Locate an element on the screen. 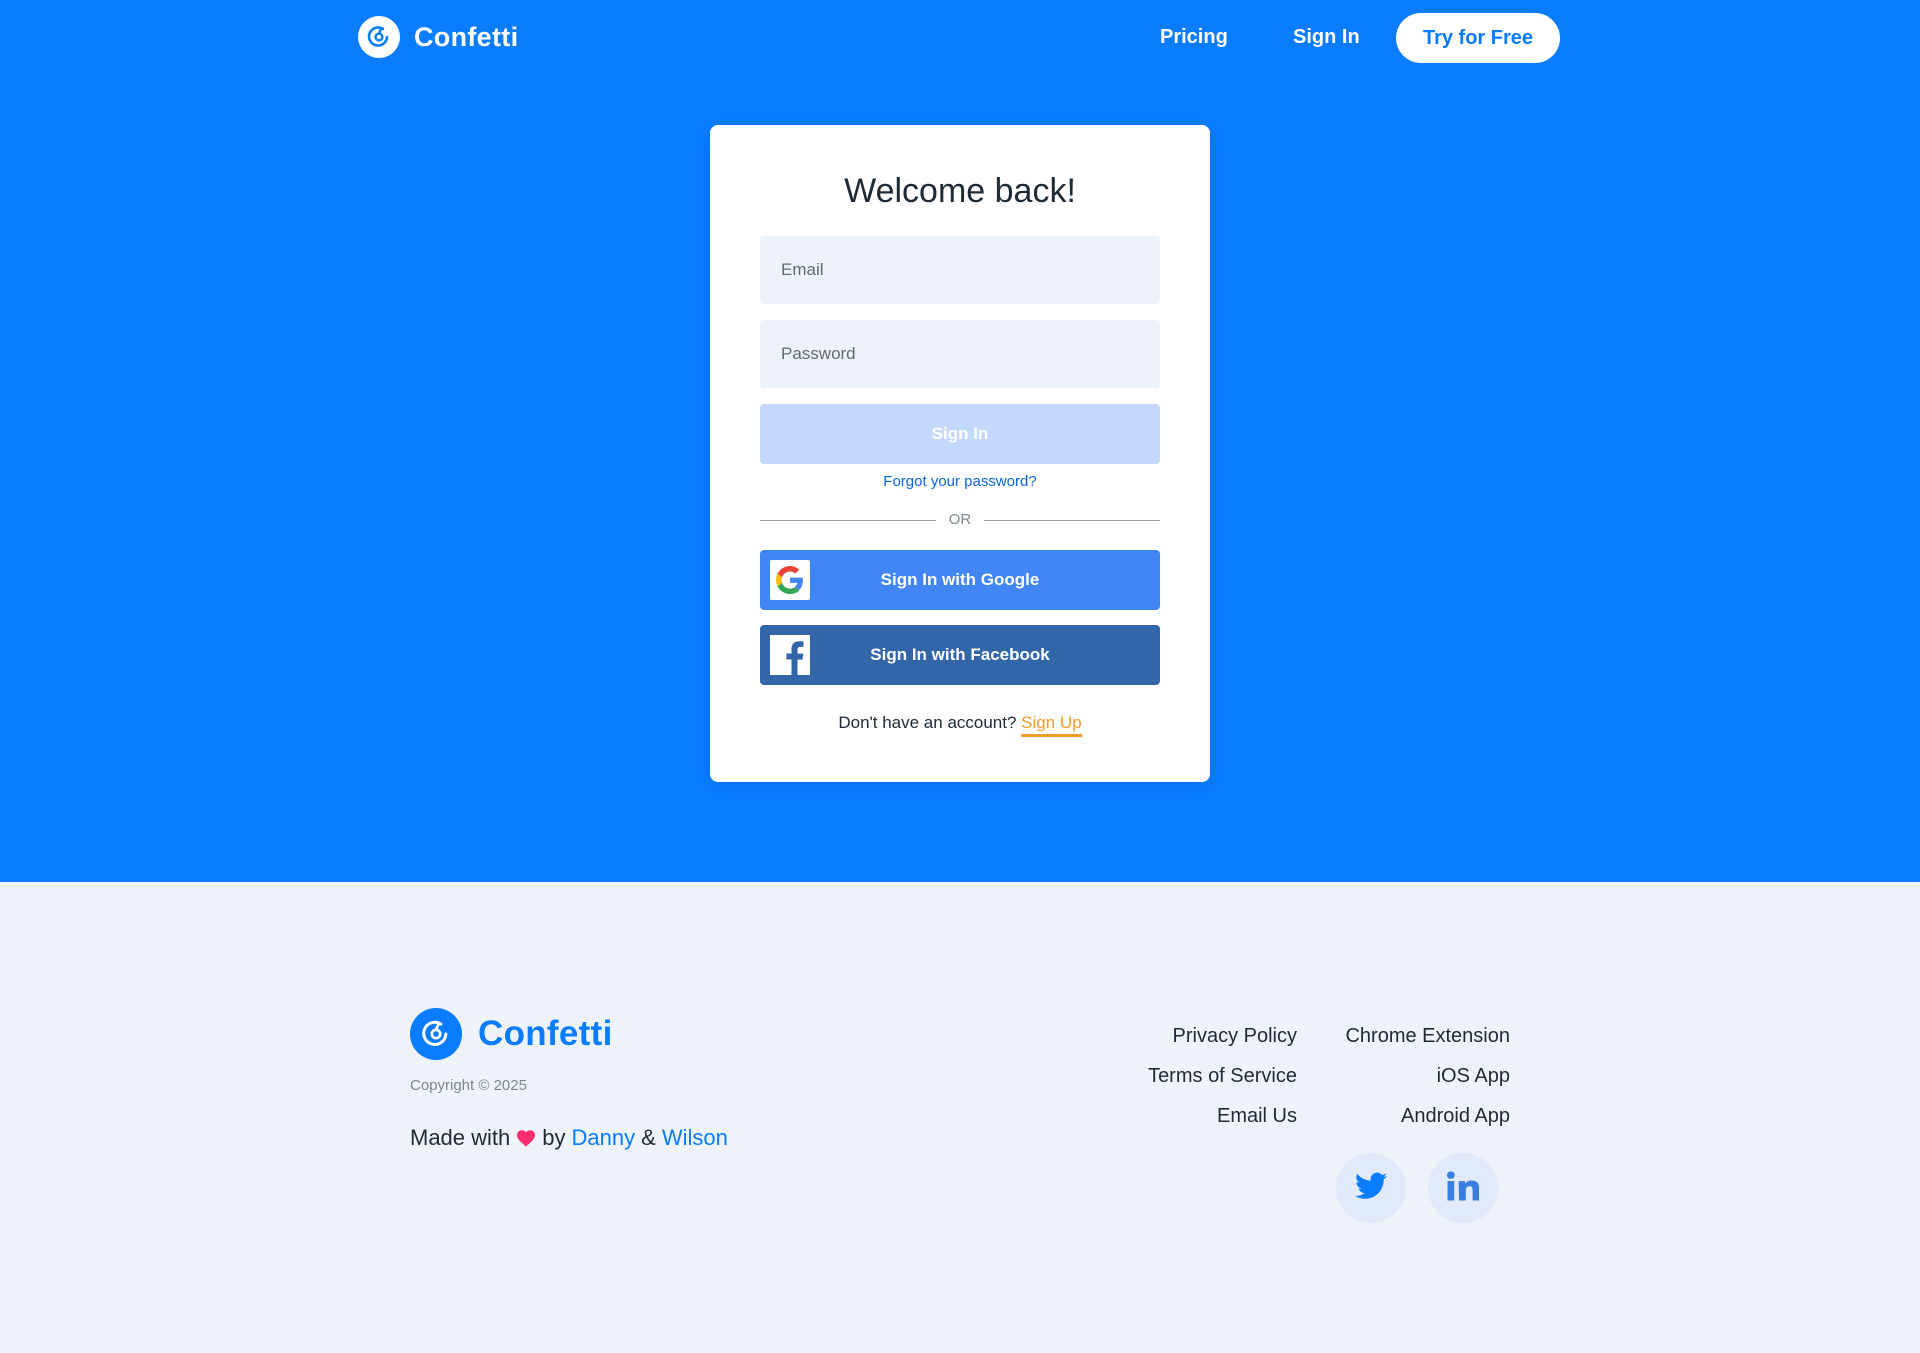 This screenshot has width=1920, height=1353. google-icon is located at coordinates (790, 580).